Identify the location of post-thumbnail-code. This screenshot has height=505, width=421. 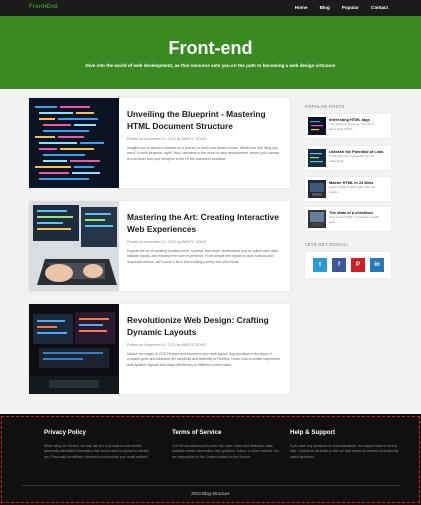
(74, 143).